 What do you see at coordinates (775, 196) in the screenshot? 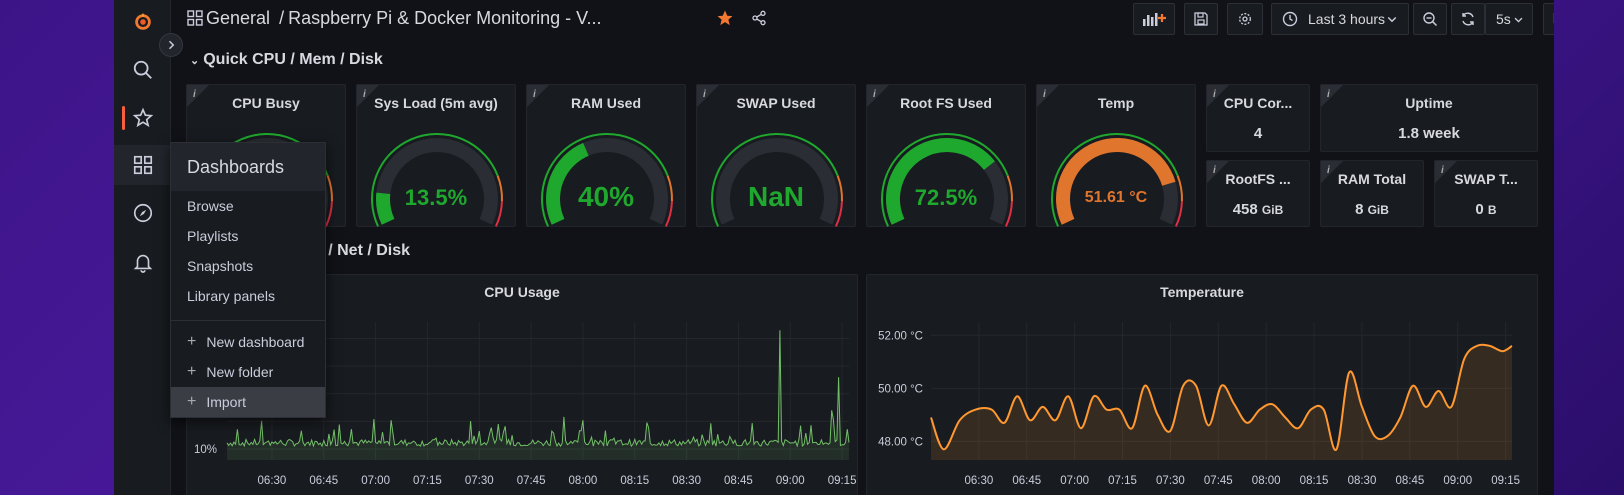
I see `gauge-value: NaN` at bounding box center [775, 196].